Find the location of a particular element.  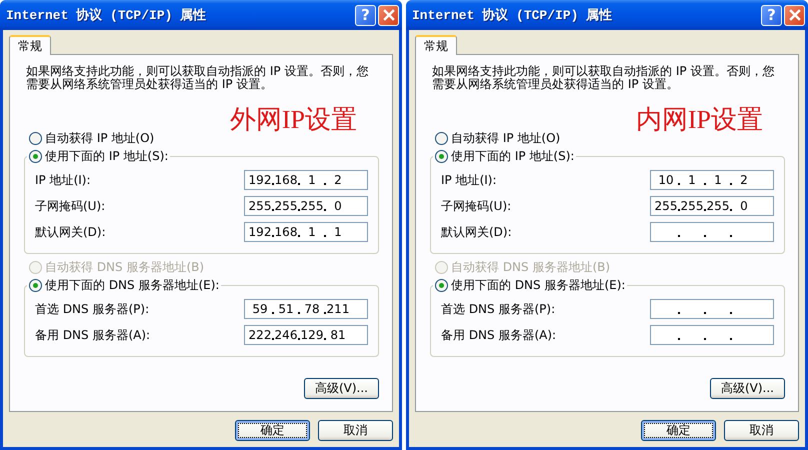

ip-address-field: 192 168 1 1 is located at coordinates (306, 232).